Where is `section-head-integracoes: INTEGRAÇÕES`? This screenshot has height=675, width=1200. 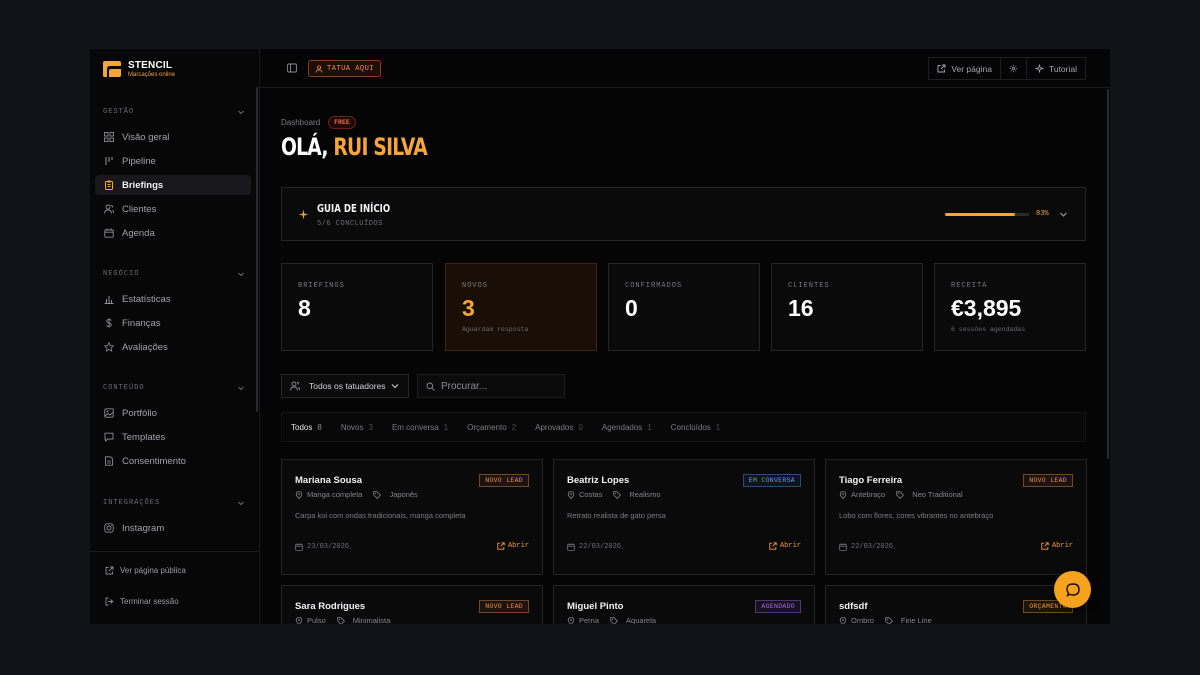 section-head-integracoes: INTEGRAÇÕES is located at coordinates (174, 503).